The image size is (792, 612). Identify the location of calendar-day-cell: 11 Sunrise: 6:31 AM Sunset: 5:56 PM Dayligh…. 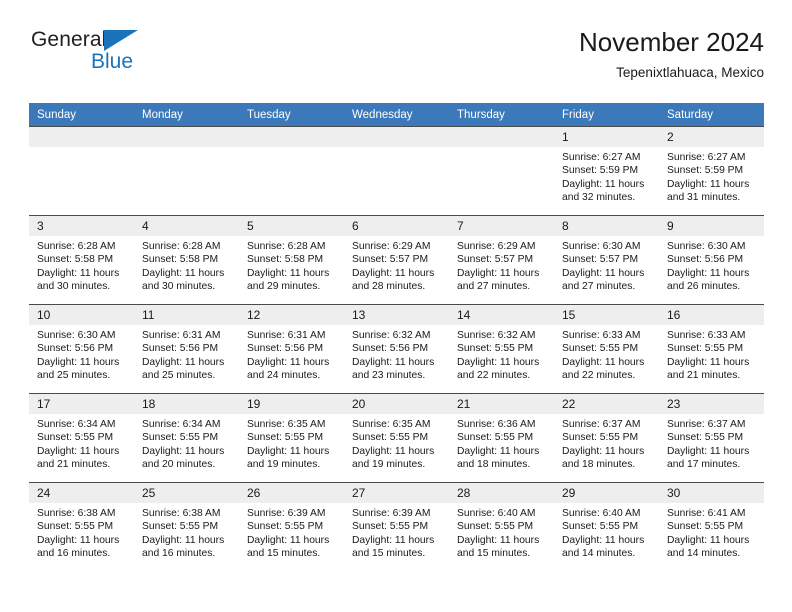
(186, 348).